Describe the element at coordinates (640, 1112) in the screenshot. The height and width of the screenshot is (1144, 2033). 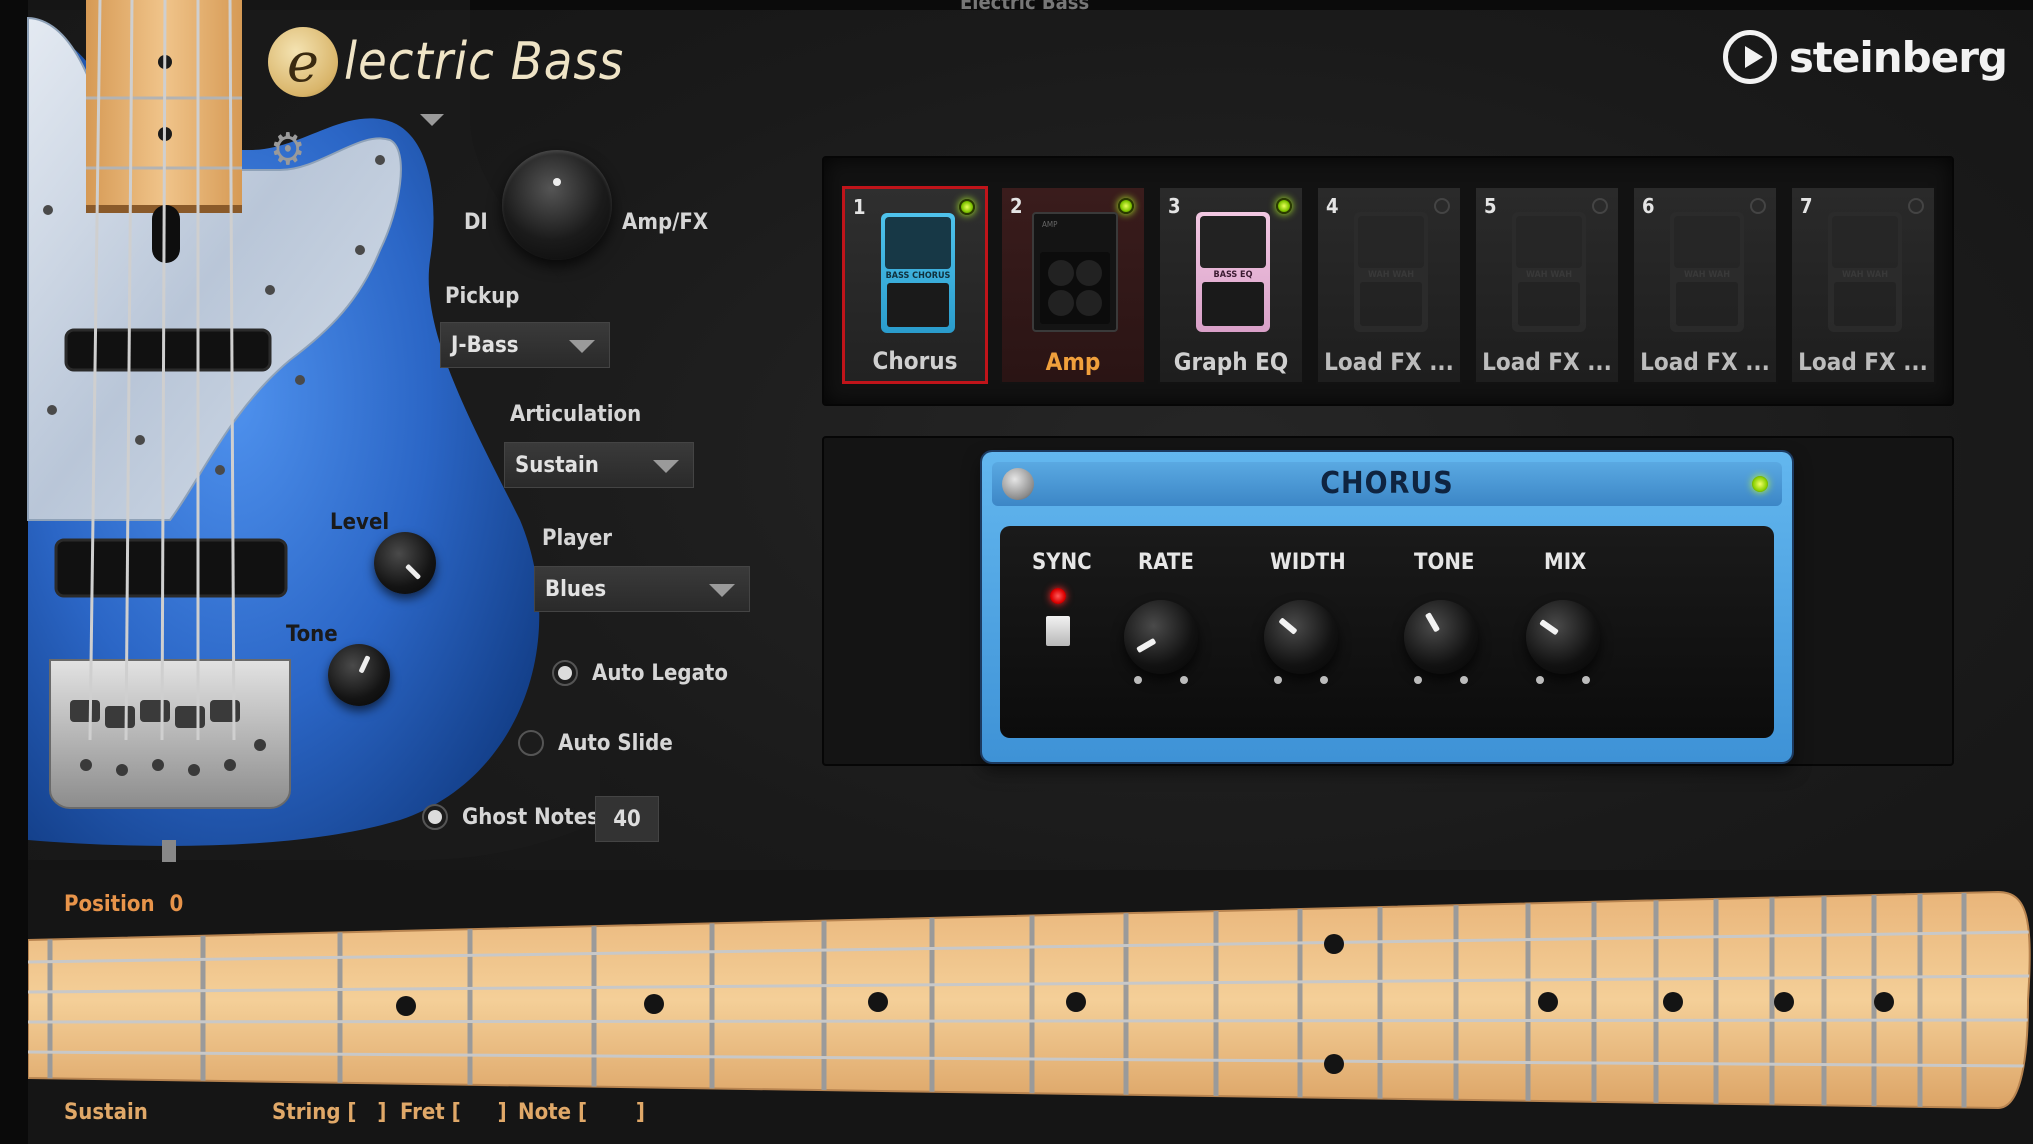
I see `note-close: ]` at that location.